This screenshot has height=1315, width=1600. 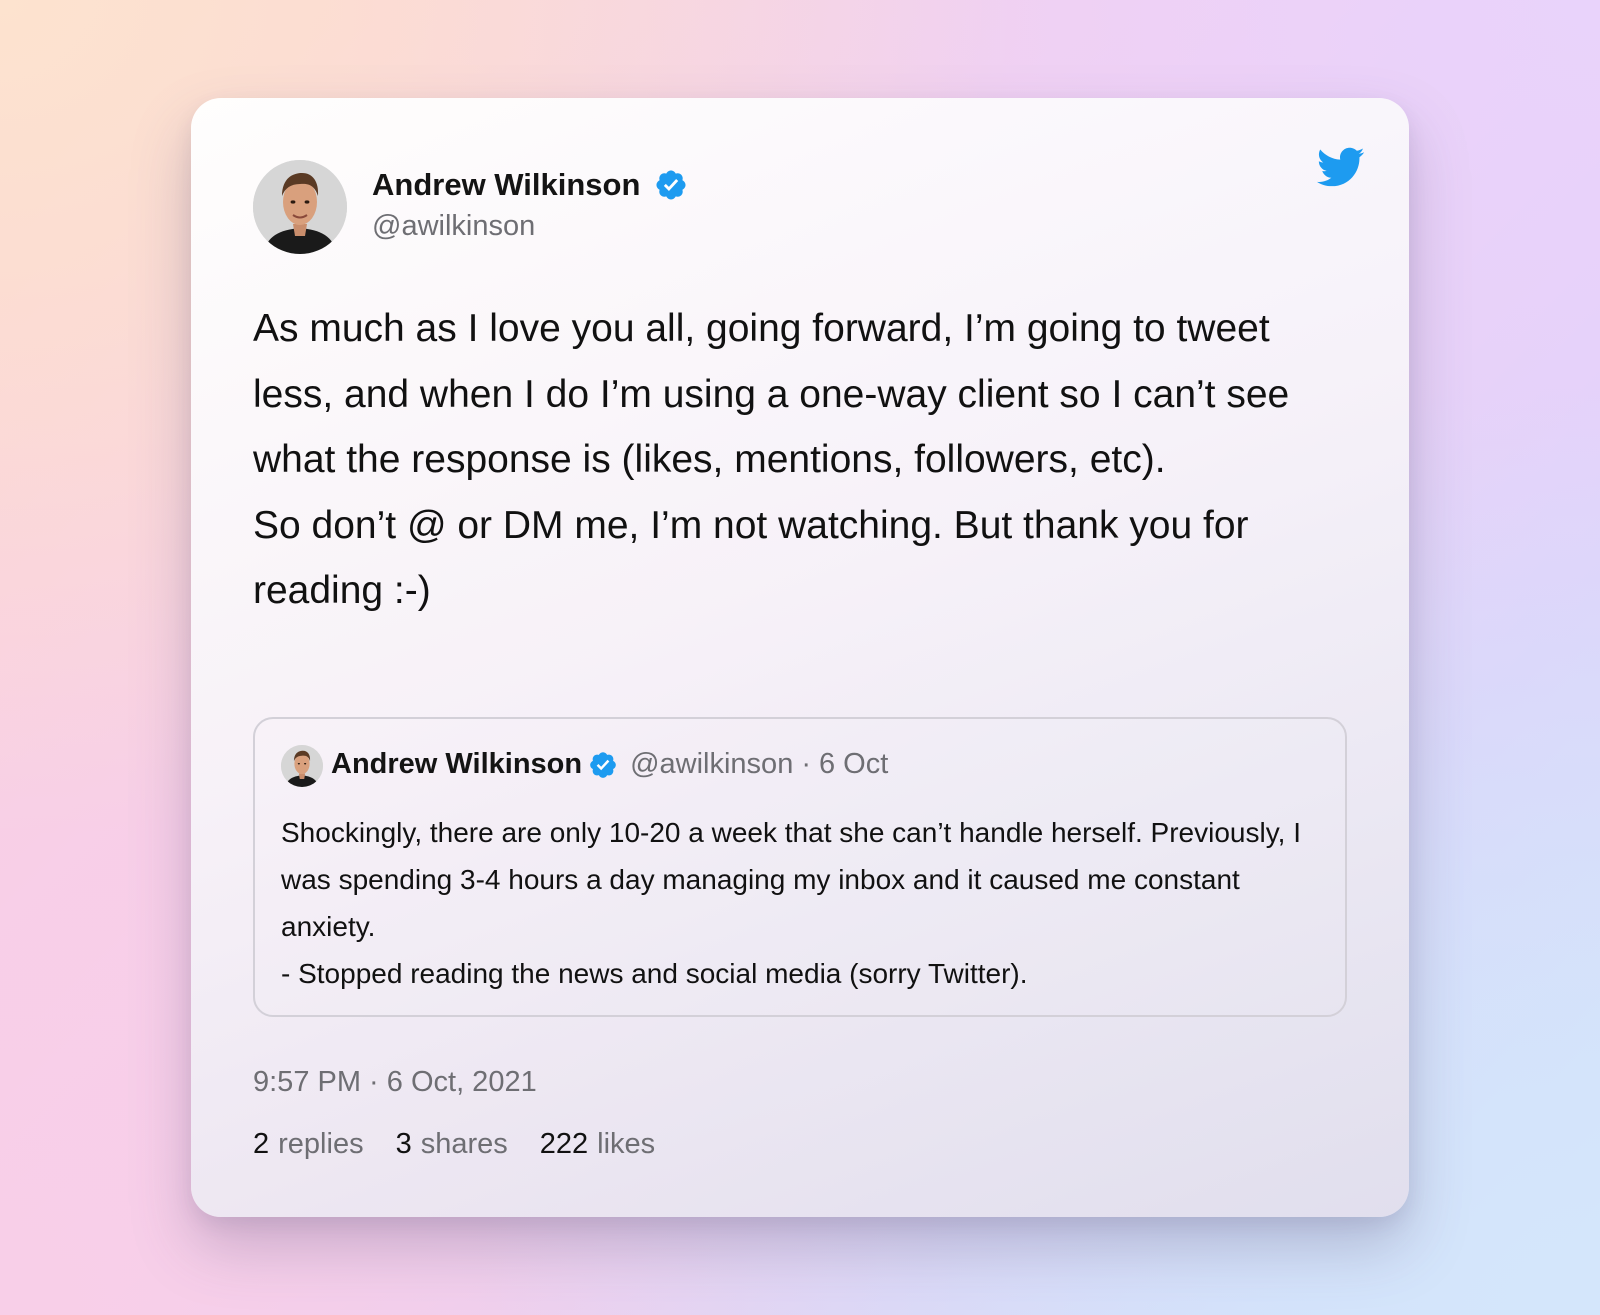 What do you see at coordinates (712, 764) in the screenshot?
I see `quoted-author-handle: @awilkinson` at bounding box center [712, 764].